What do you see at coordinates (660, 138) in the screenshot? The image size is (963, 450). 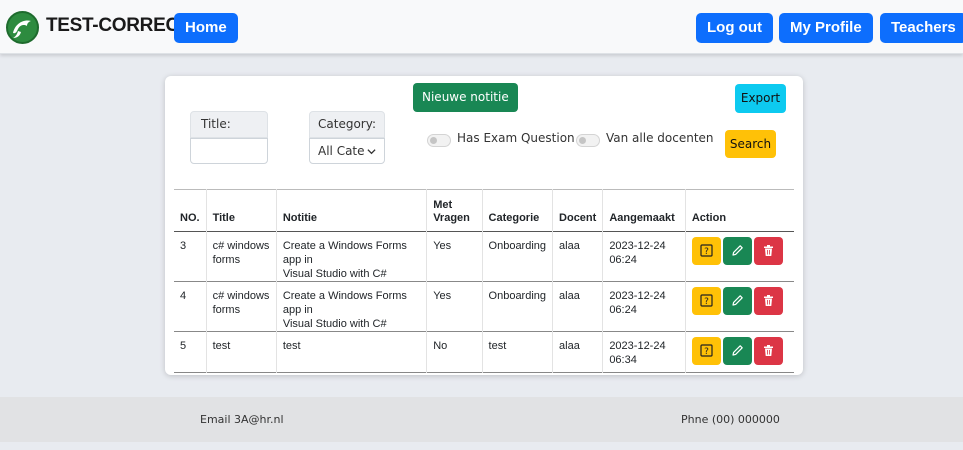 I see `all-teachers-label: Van alle docenten` at bounding box center [660, 138].